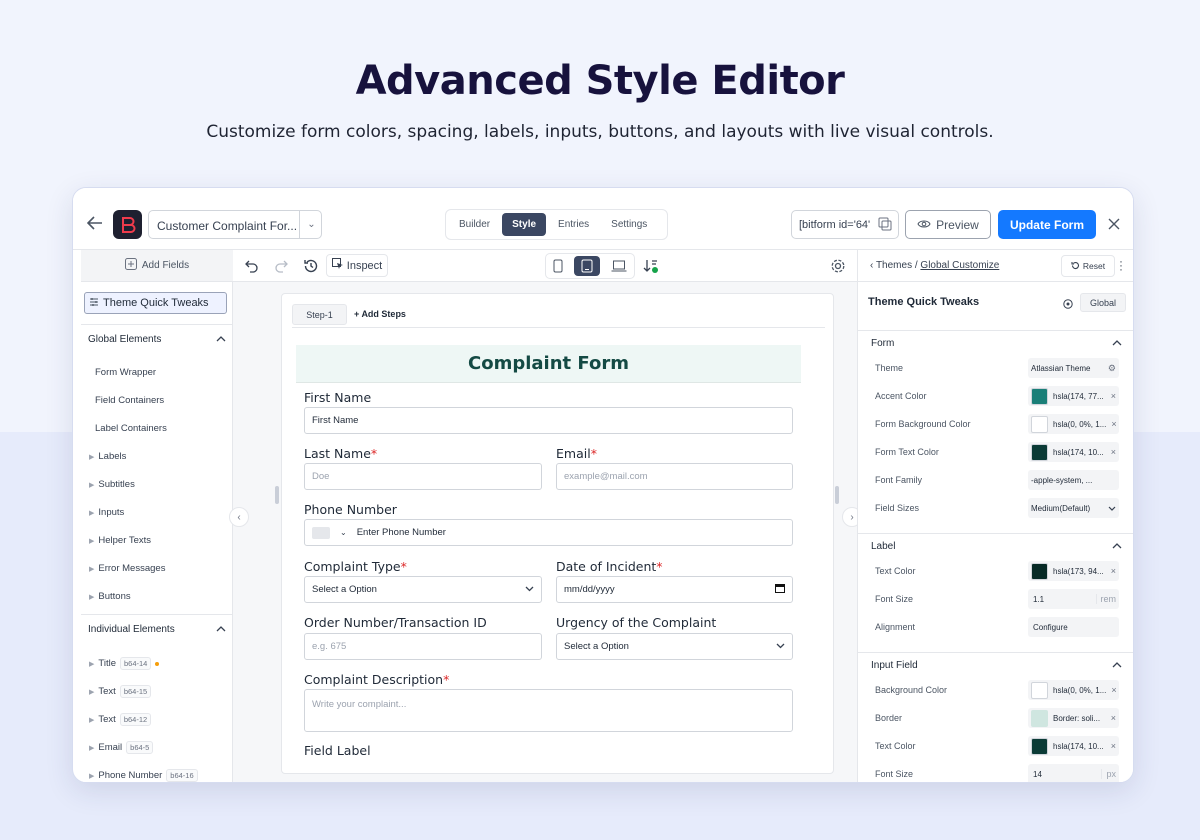  What do you see at coordinates (120, 540) in the screenshot?
I see `sidebar-item-helper-texts: ▶ Helper Texts` at bounding box center [120, 540].